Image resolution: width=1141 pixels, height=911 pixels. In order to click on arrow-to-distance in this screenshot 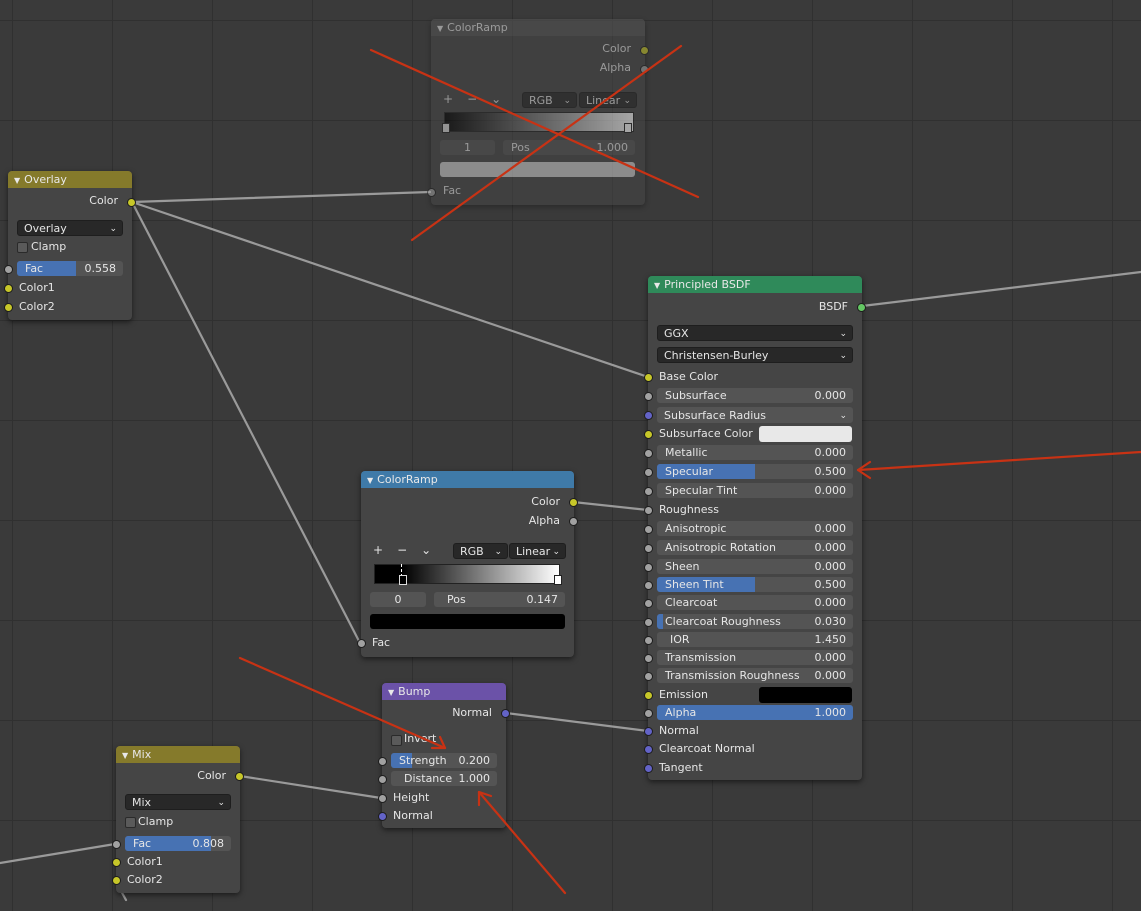, I will do `click(522, 842)`.